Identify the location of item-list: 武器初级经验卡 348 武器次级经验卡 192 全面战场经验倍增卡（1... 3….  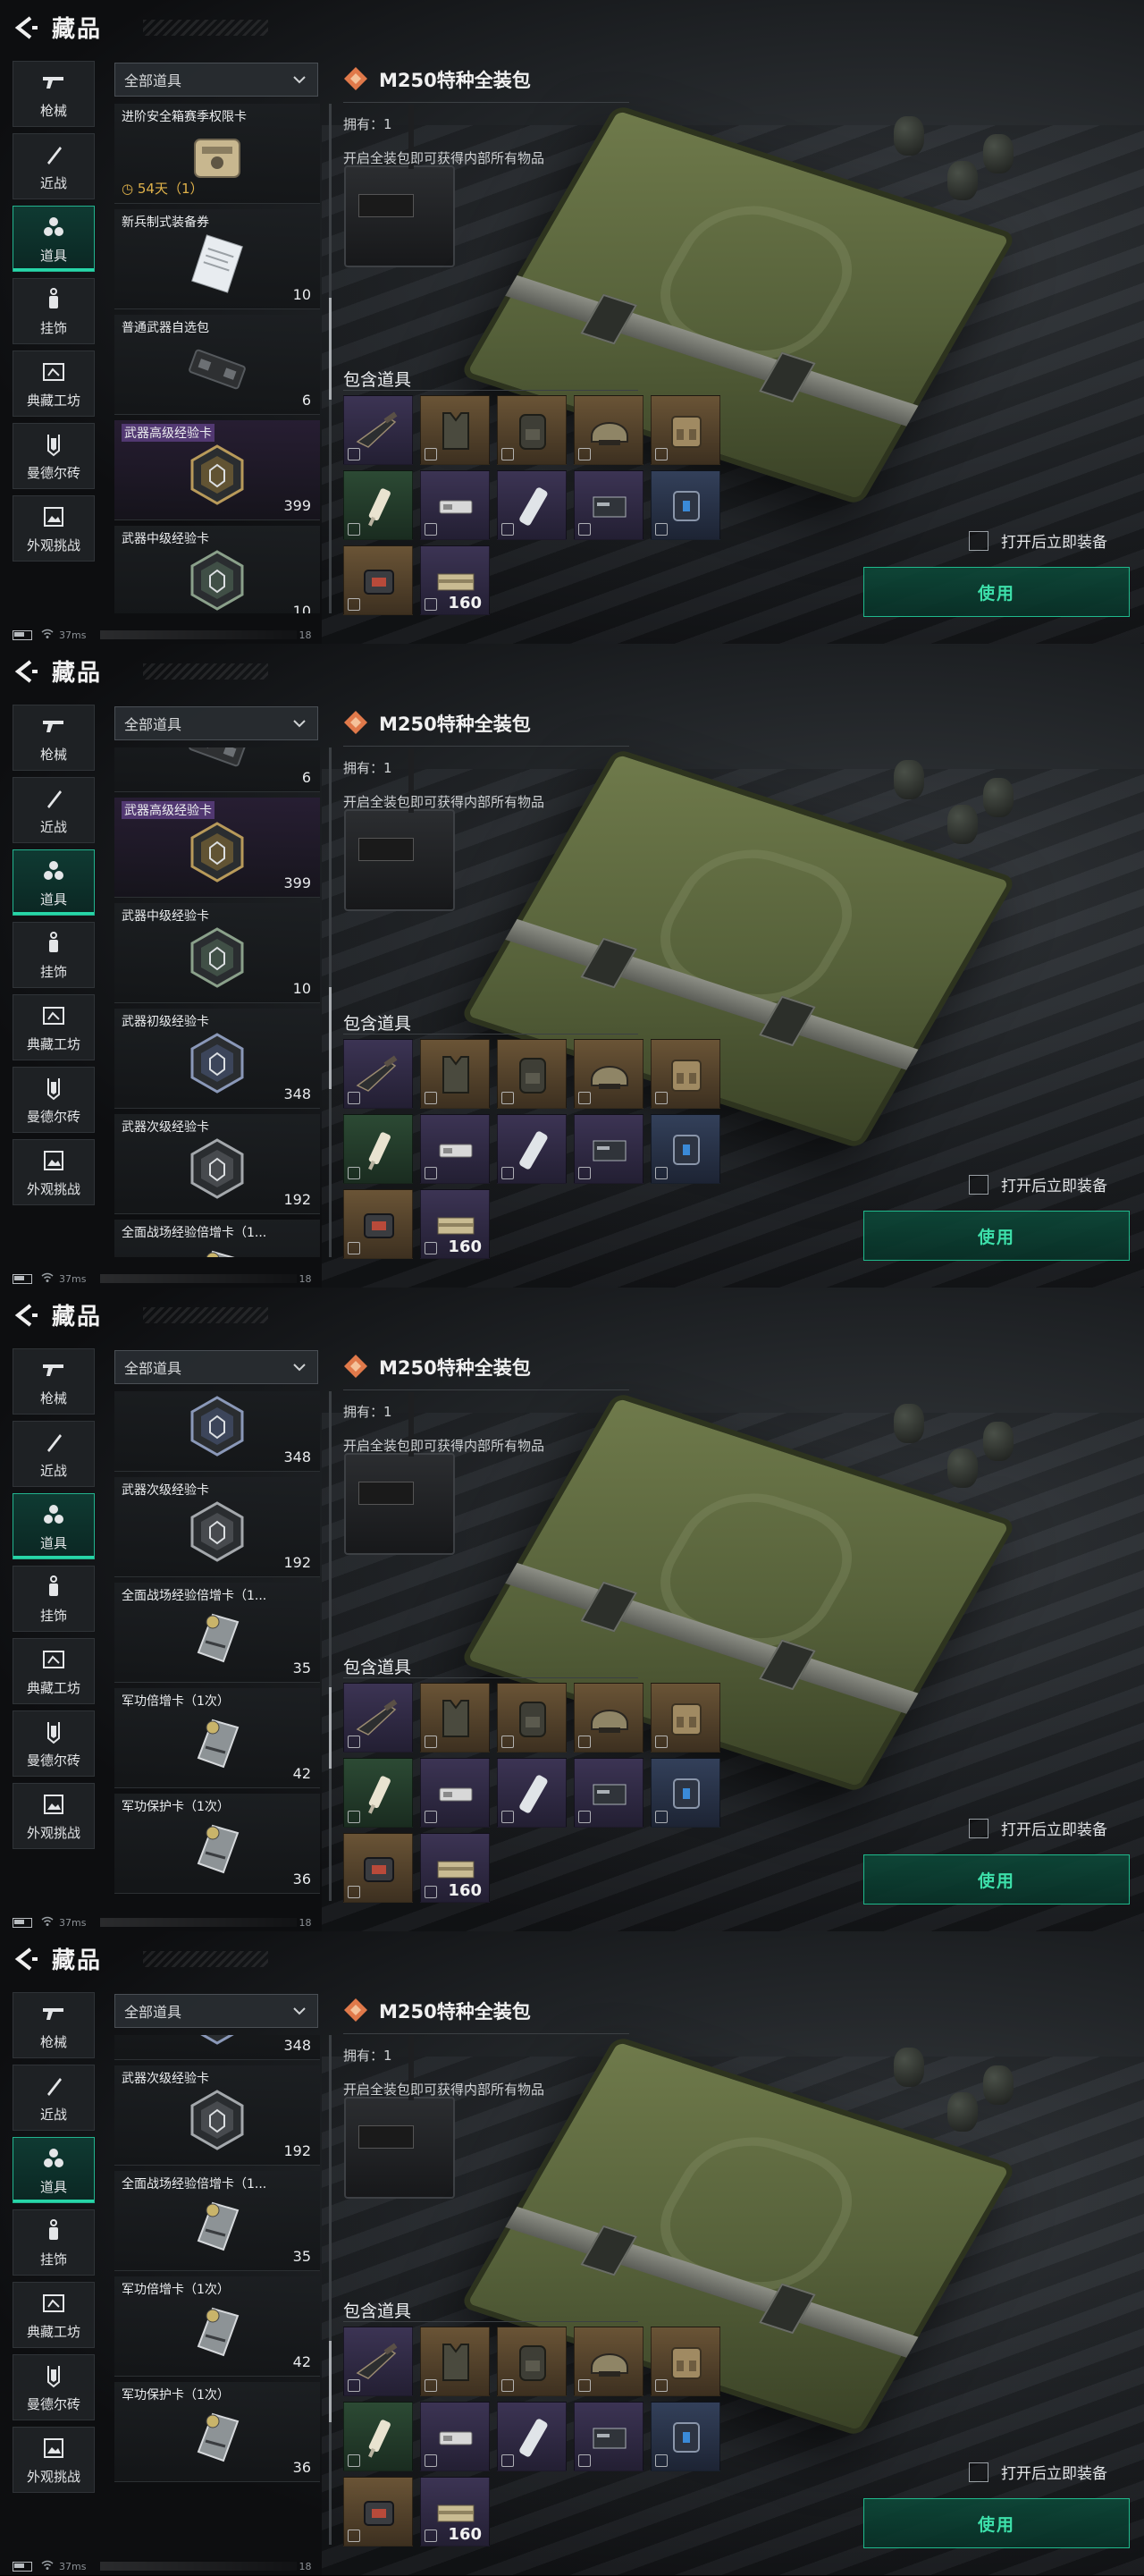
(217, 1646).